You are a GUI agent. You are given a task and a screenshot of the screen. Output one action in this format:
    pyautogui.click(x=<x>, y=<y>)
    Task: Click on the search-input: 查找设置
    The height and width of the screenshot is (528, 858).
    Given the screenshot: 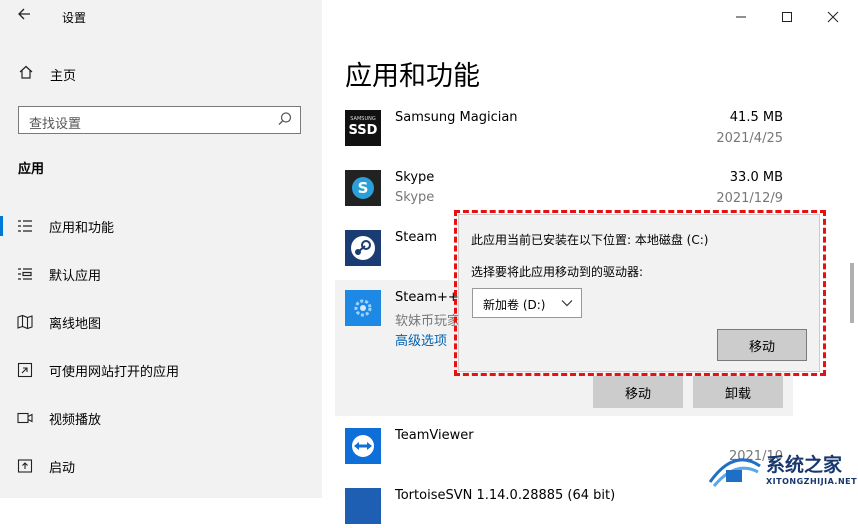 What is the action you would take?
    pyautogui.click(x=159, y=120)
    